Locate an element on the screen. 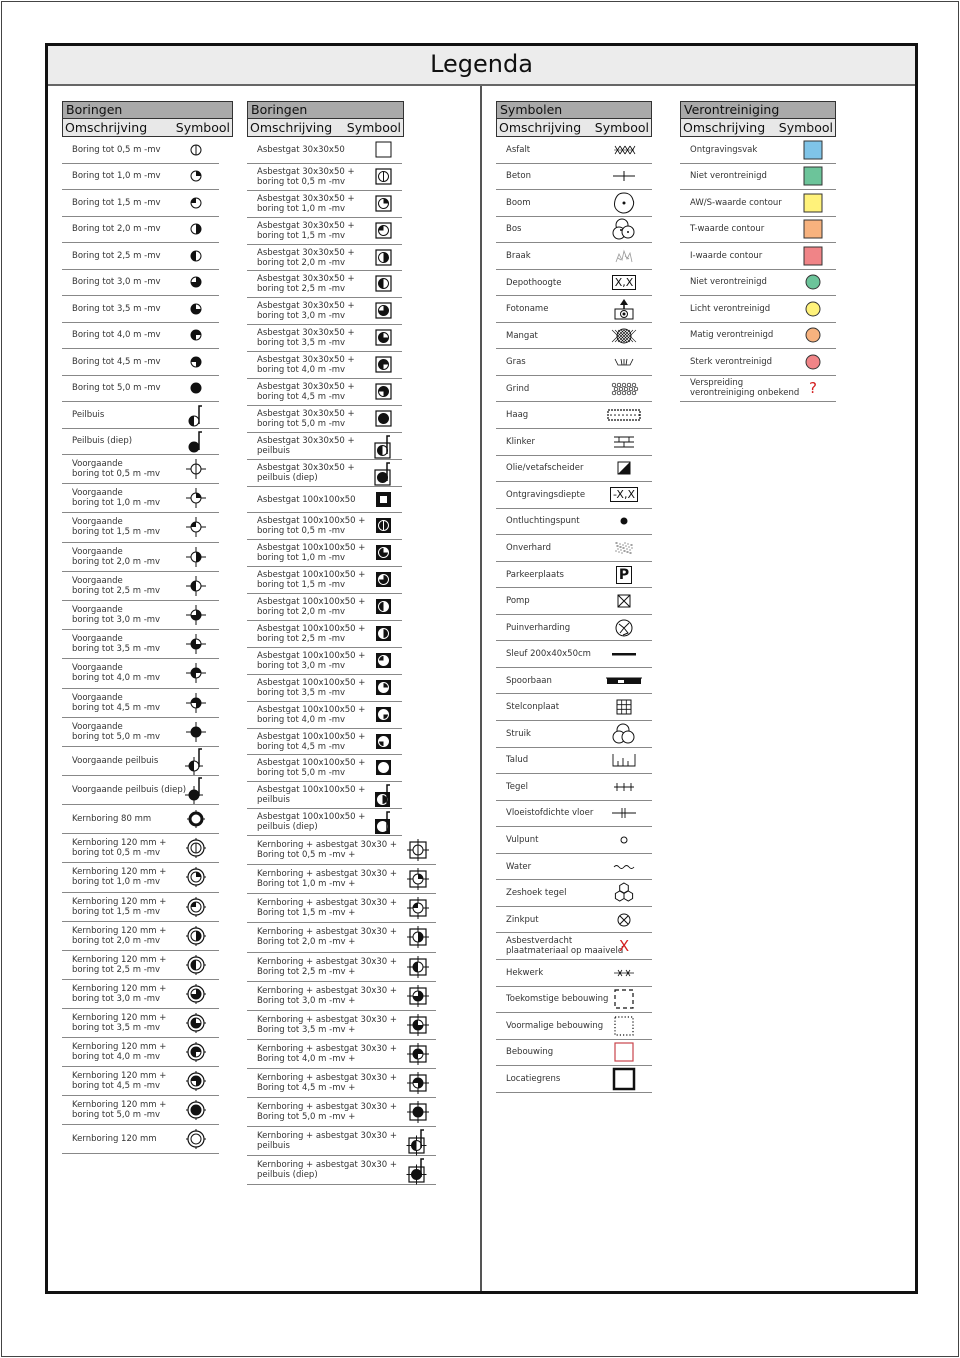 The width and height of the screenshot is (960, 1358). olie-glyph is located at coordinates (624, 468).